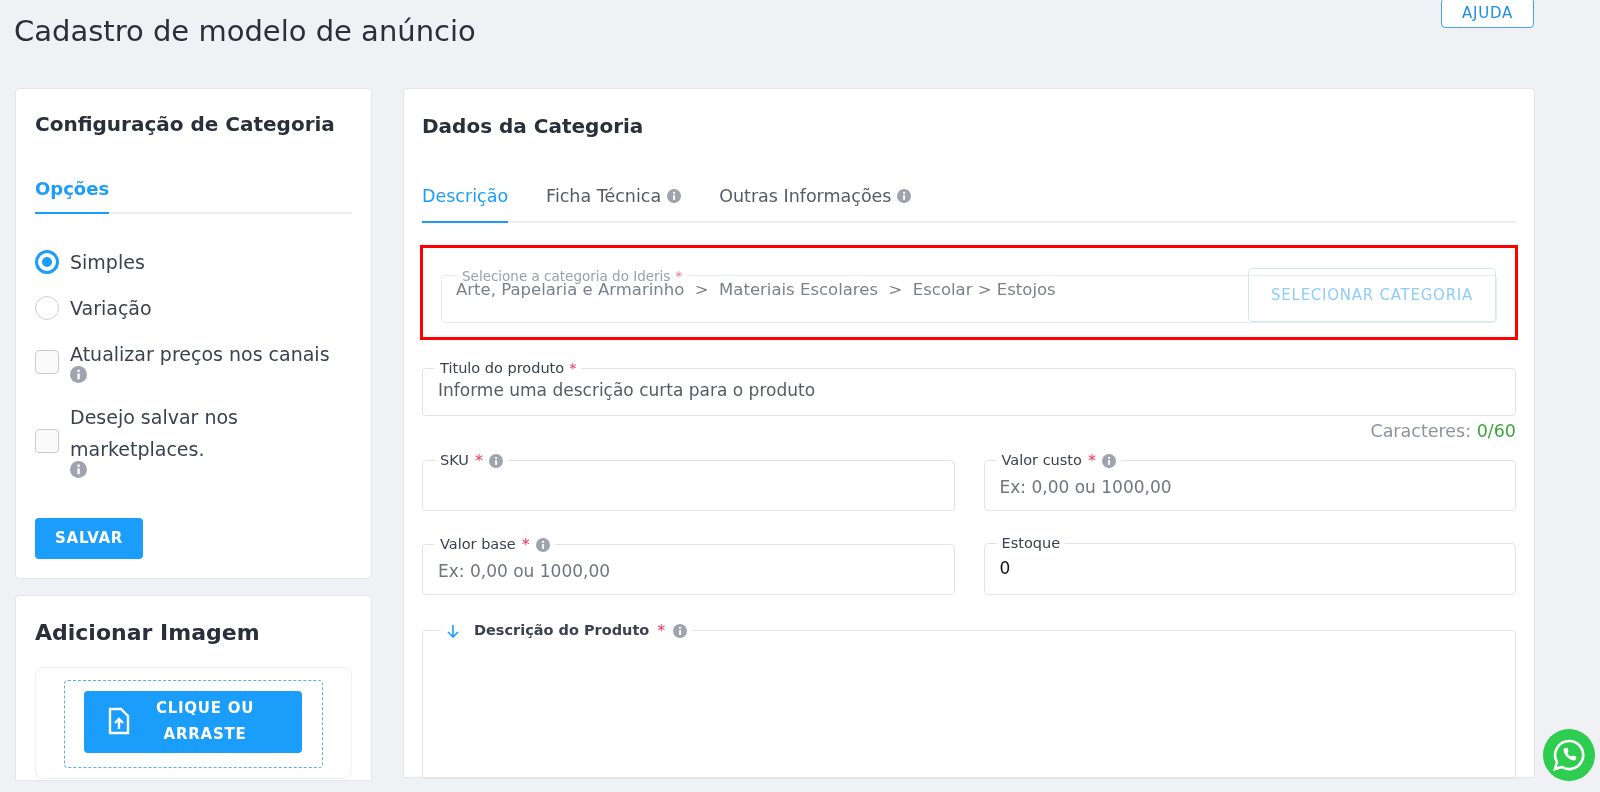 The width and height of the screenshot is (1600, 792). I want to click on tab: Ficha Técnica, so click(614, 201).